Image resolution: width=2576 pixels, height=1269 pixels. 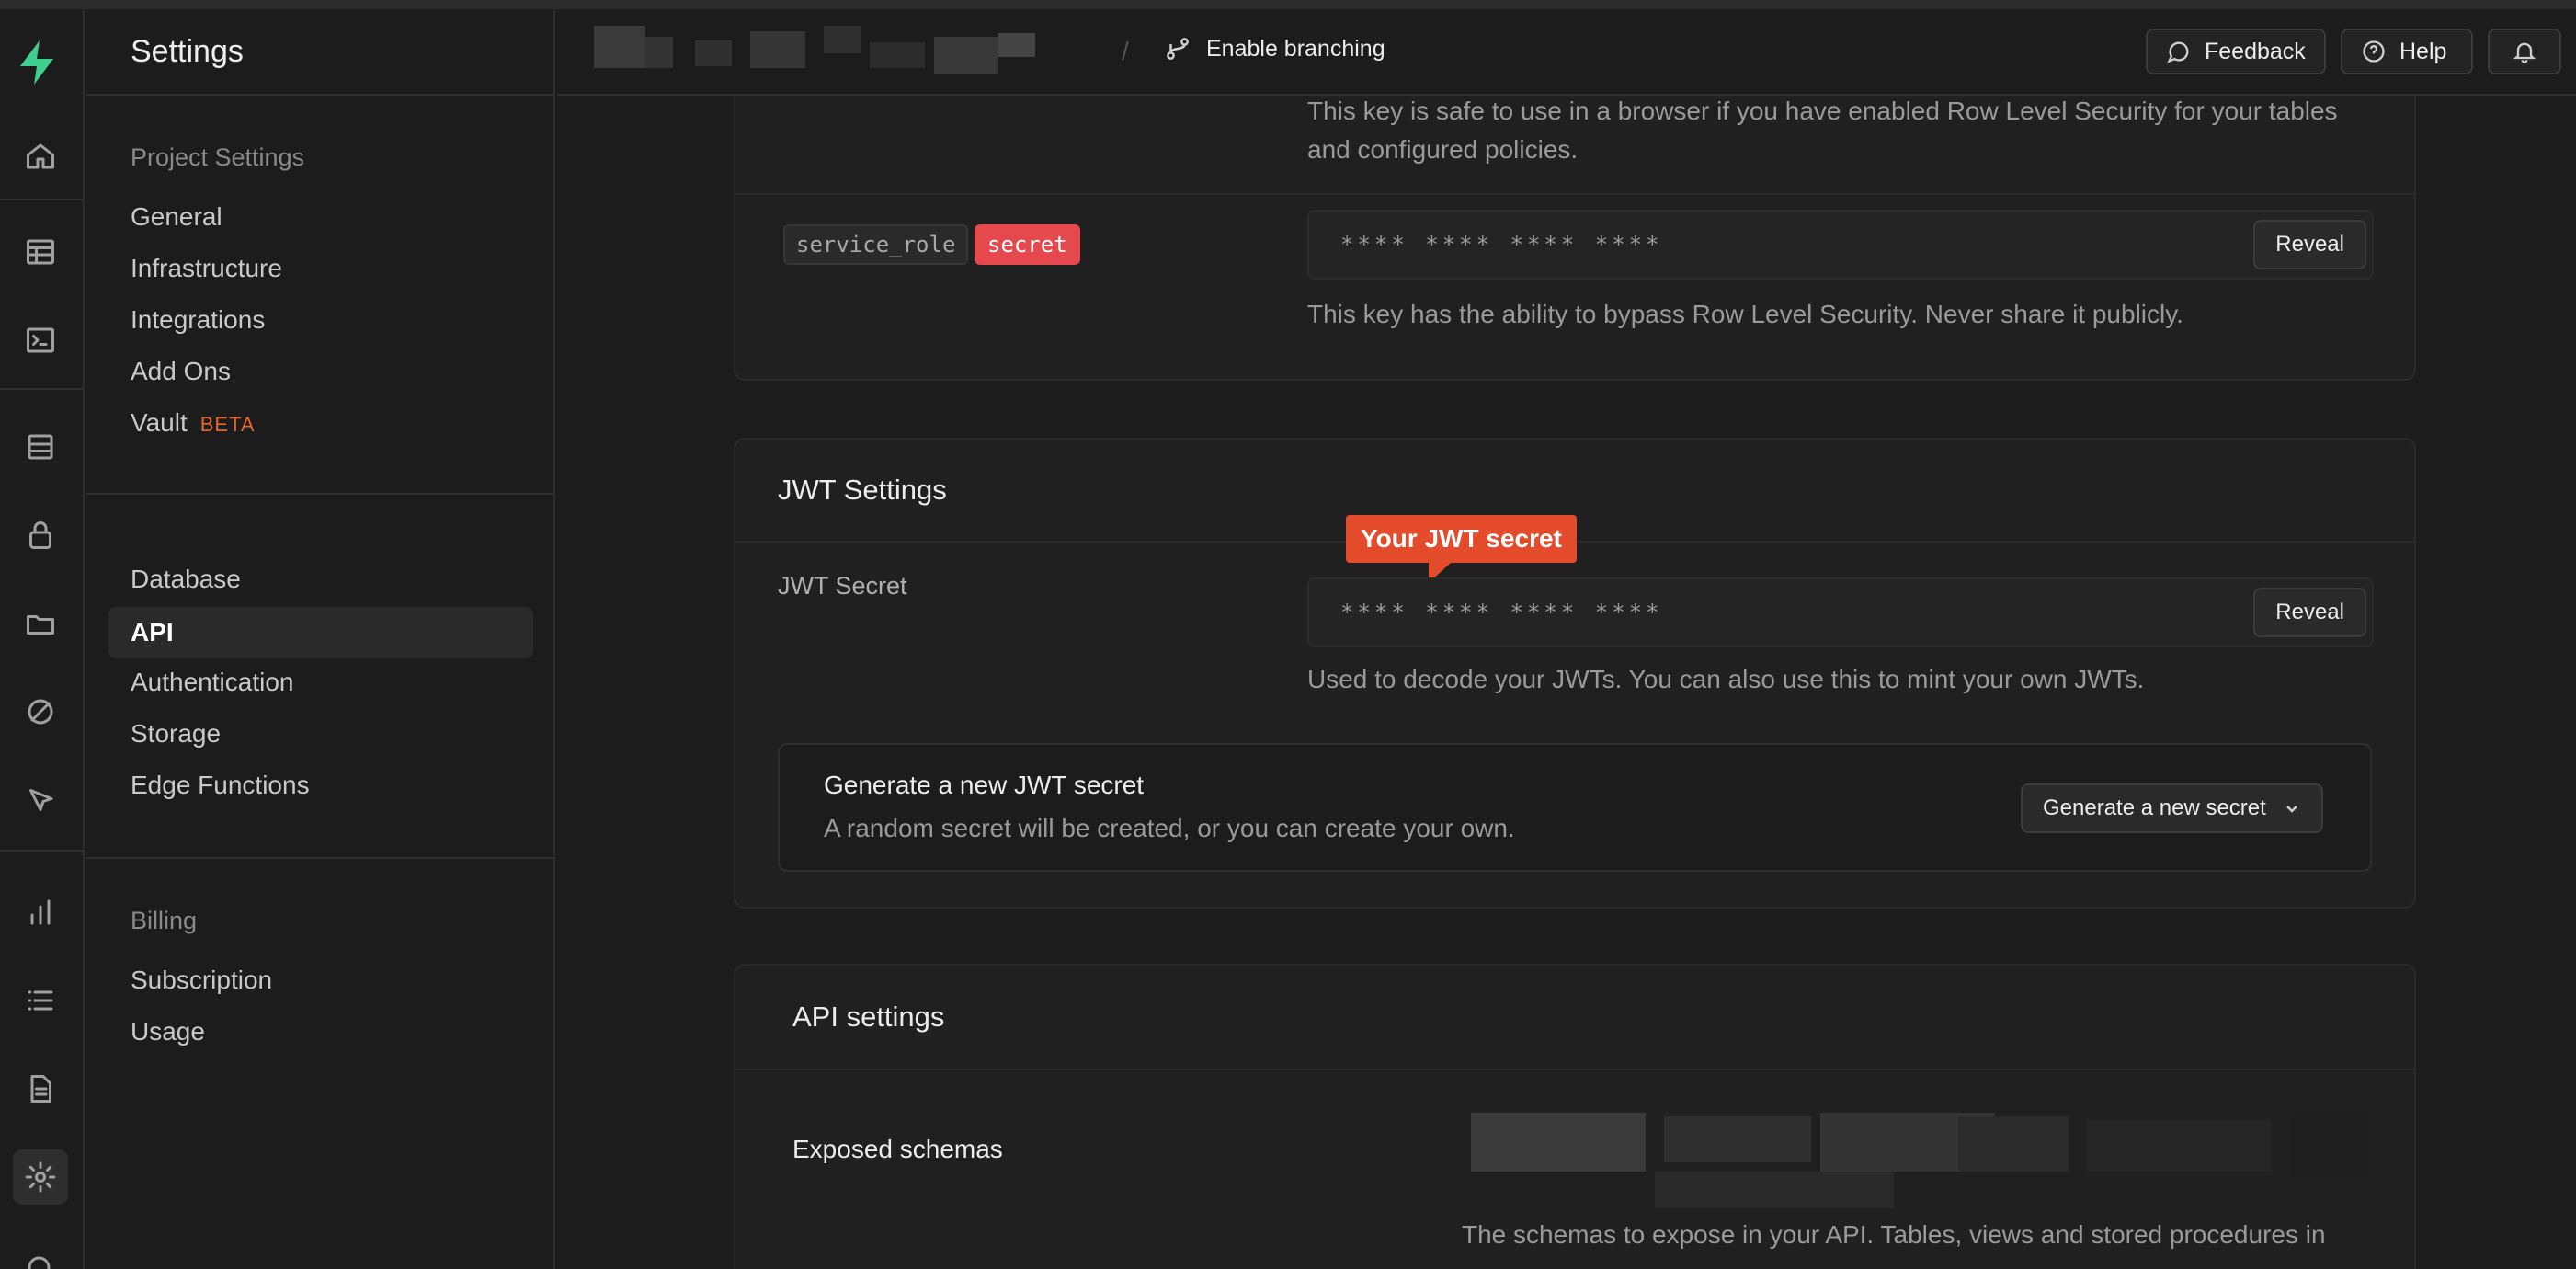 I want to click on database-icon, so click(x=40, y=446).